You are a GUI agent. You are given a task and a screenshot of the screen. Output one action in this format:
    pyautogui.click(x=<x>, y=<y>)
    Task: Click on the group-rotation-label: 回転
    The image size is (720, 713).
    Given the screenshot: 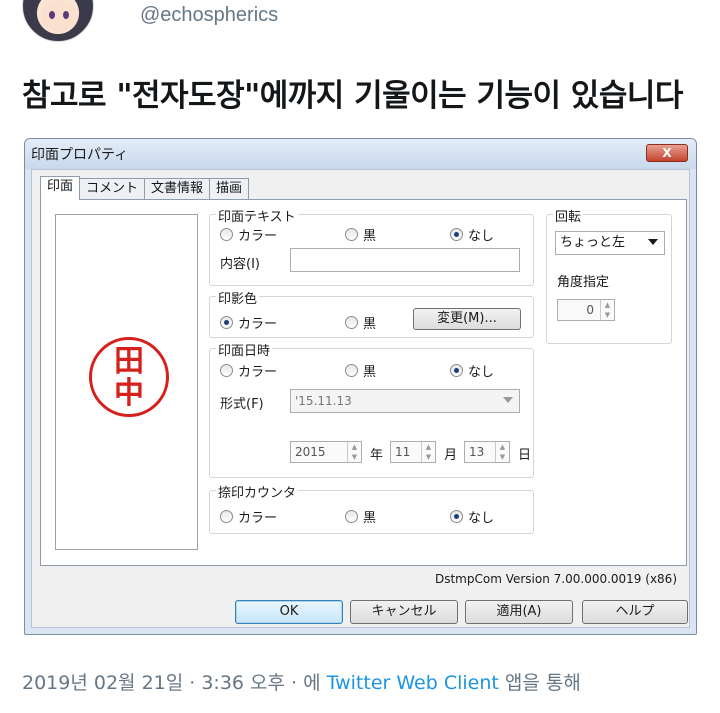 What is the action you would take?
    pyautogui.click(x=568, y=215)
    